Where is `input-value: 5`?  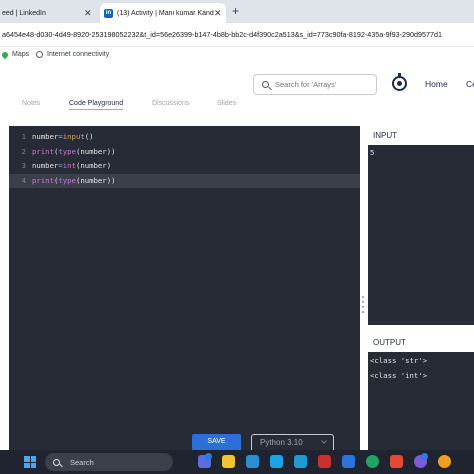 input-value: 5 is located at coordinates (372, 152).